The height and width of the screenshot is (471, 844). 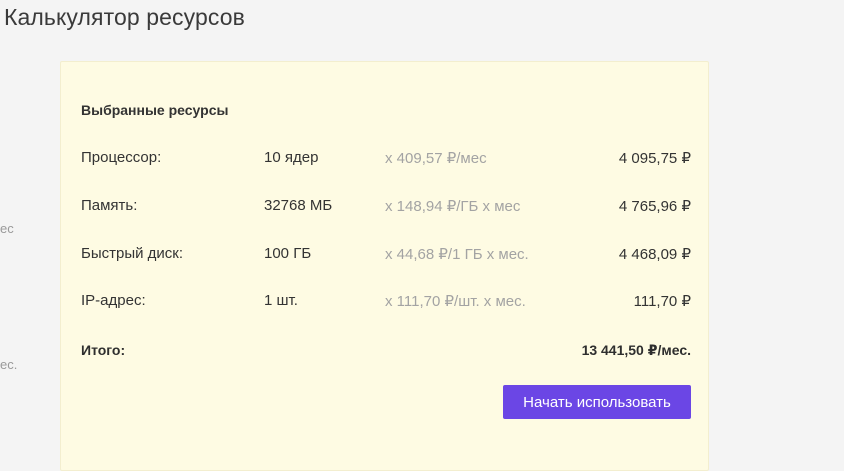 I want to click on resource-quantity: 10 ядер, so click(x=291, y=157).